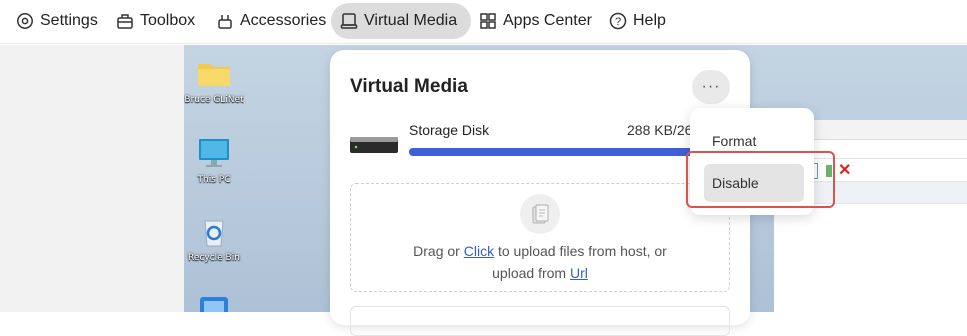 The width and height of the screenshot is (967, 336). What do you see at coordinates (168, 20) in the screenshot?
I see `nav-toolbox-label: Toolbox` at bounding box center [168, 20].